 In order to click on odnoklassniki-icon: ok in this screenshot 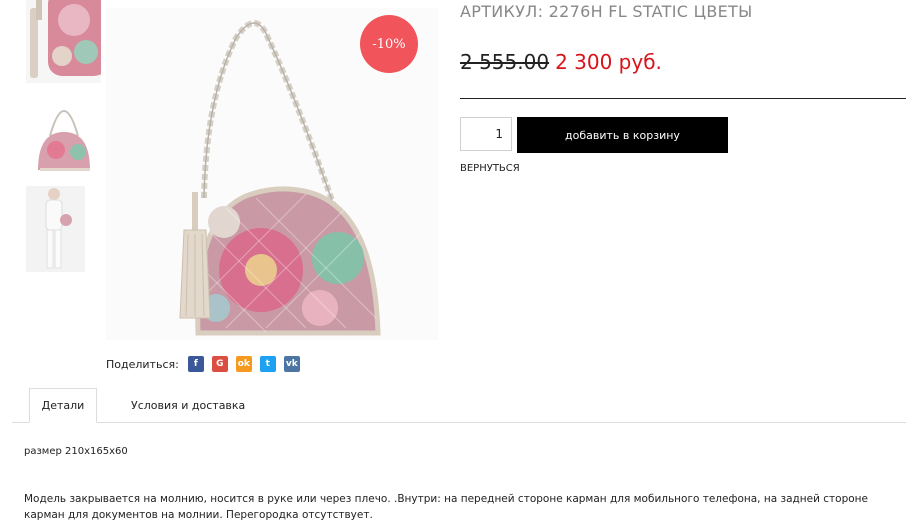, I will do `click(243, 364)`.